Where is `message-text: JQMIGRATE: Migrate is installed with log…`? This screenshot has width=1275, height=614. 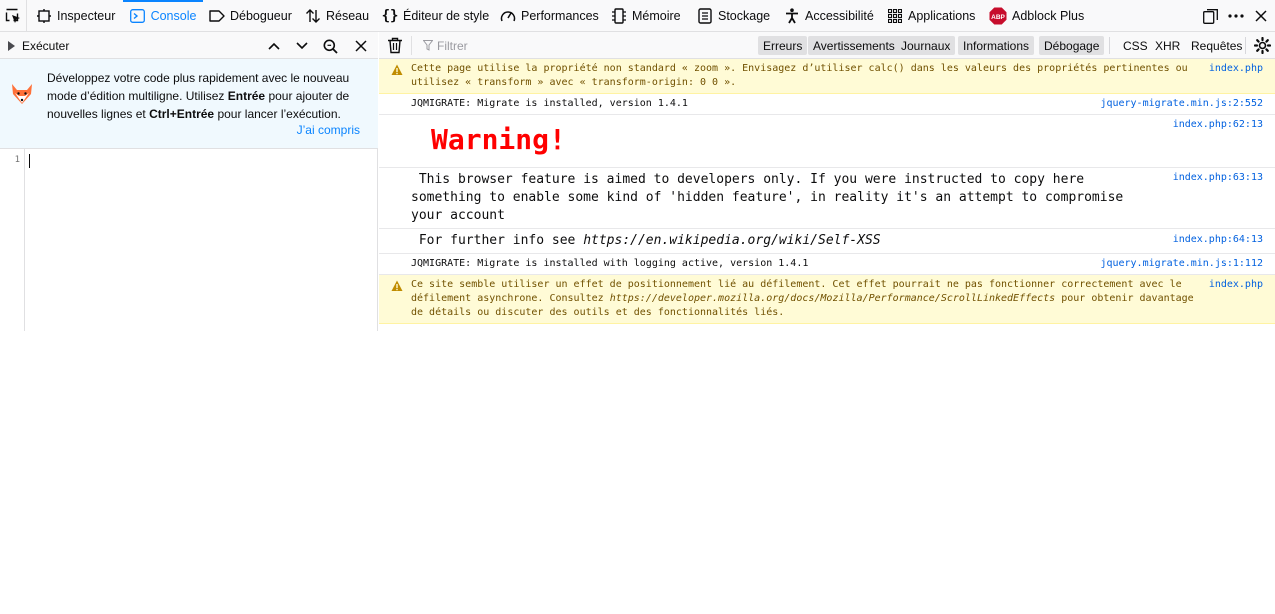 message-text: JQMIGRATE: Migrate is installed with log… is located at coordinates (610, 263).